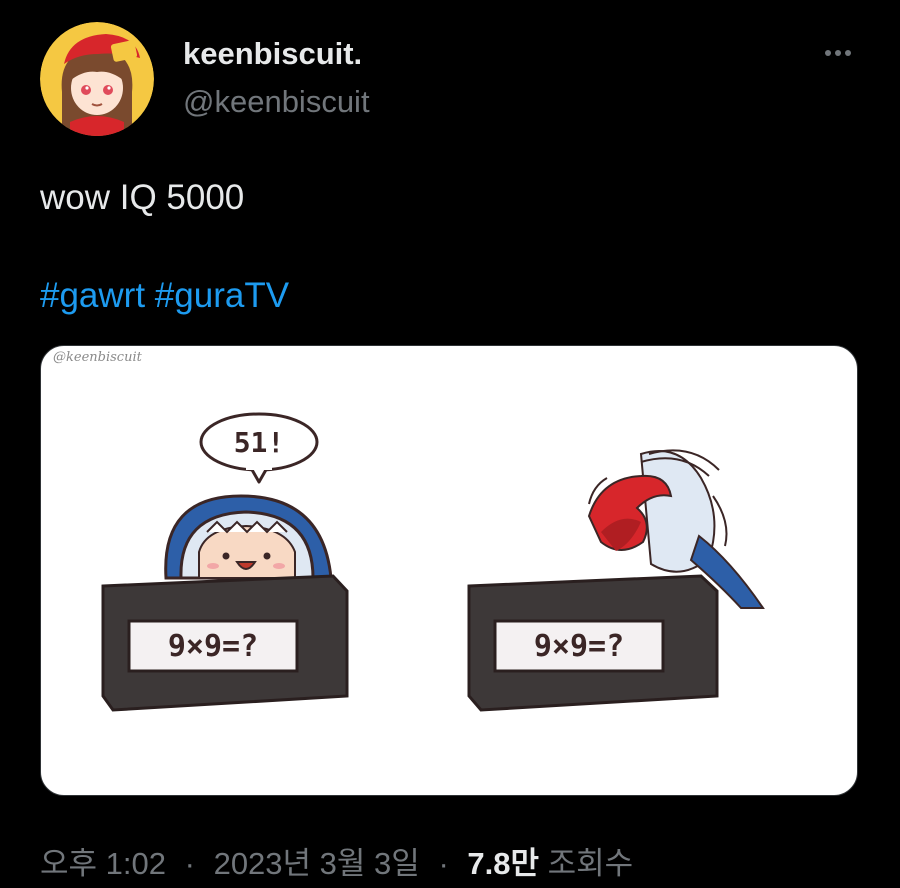 The height and width of the screenshot is (888, 900). I want to click on hashtag-link: #guraTV, so click(222, 295).